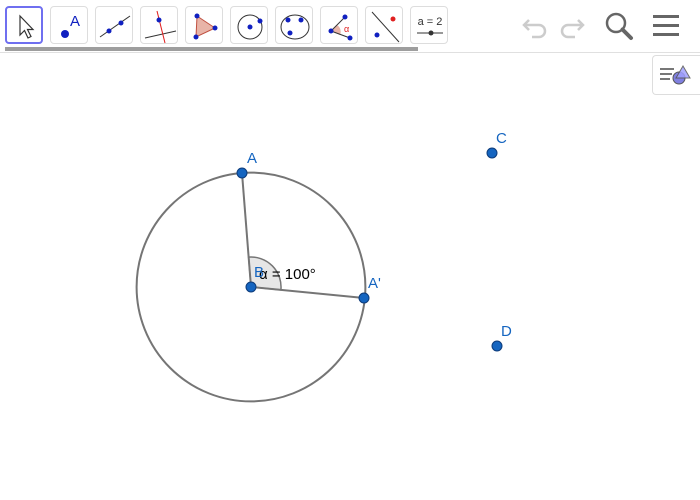 Image resolution: width=700 pixels, height=500 pixels. I want to click on toolbar: A α a = 2, so click(350, 26).